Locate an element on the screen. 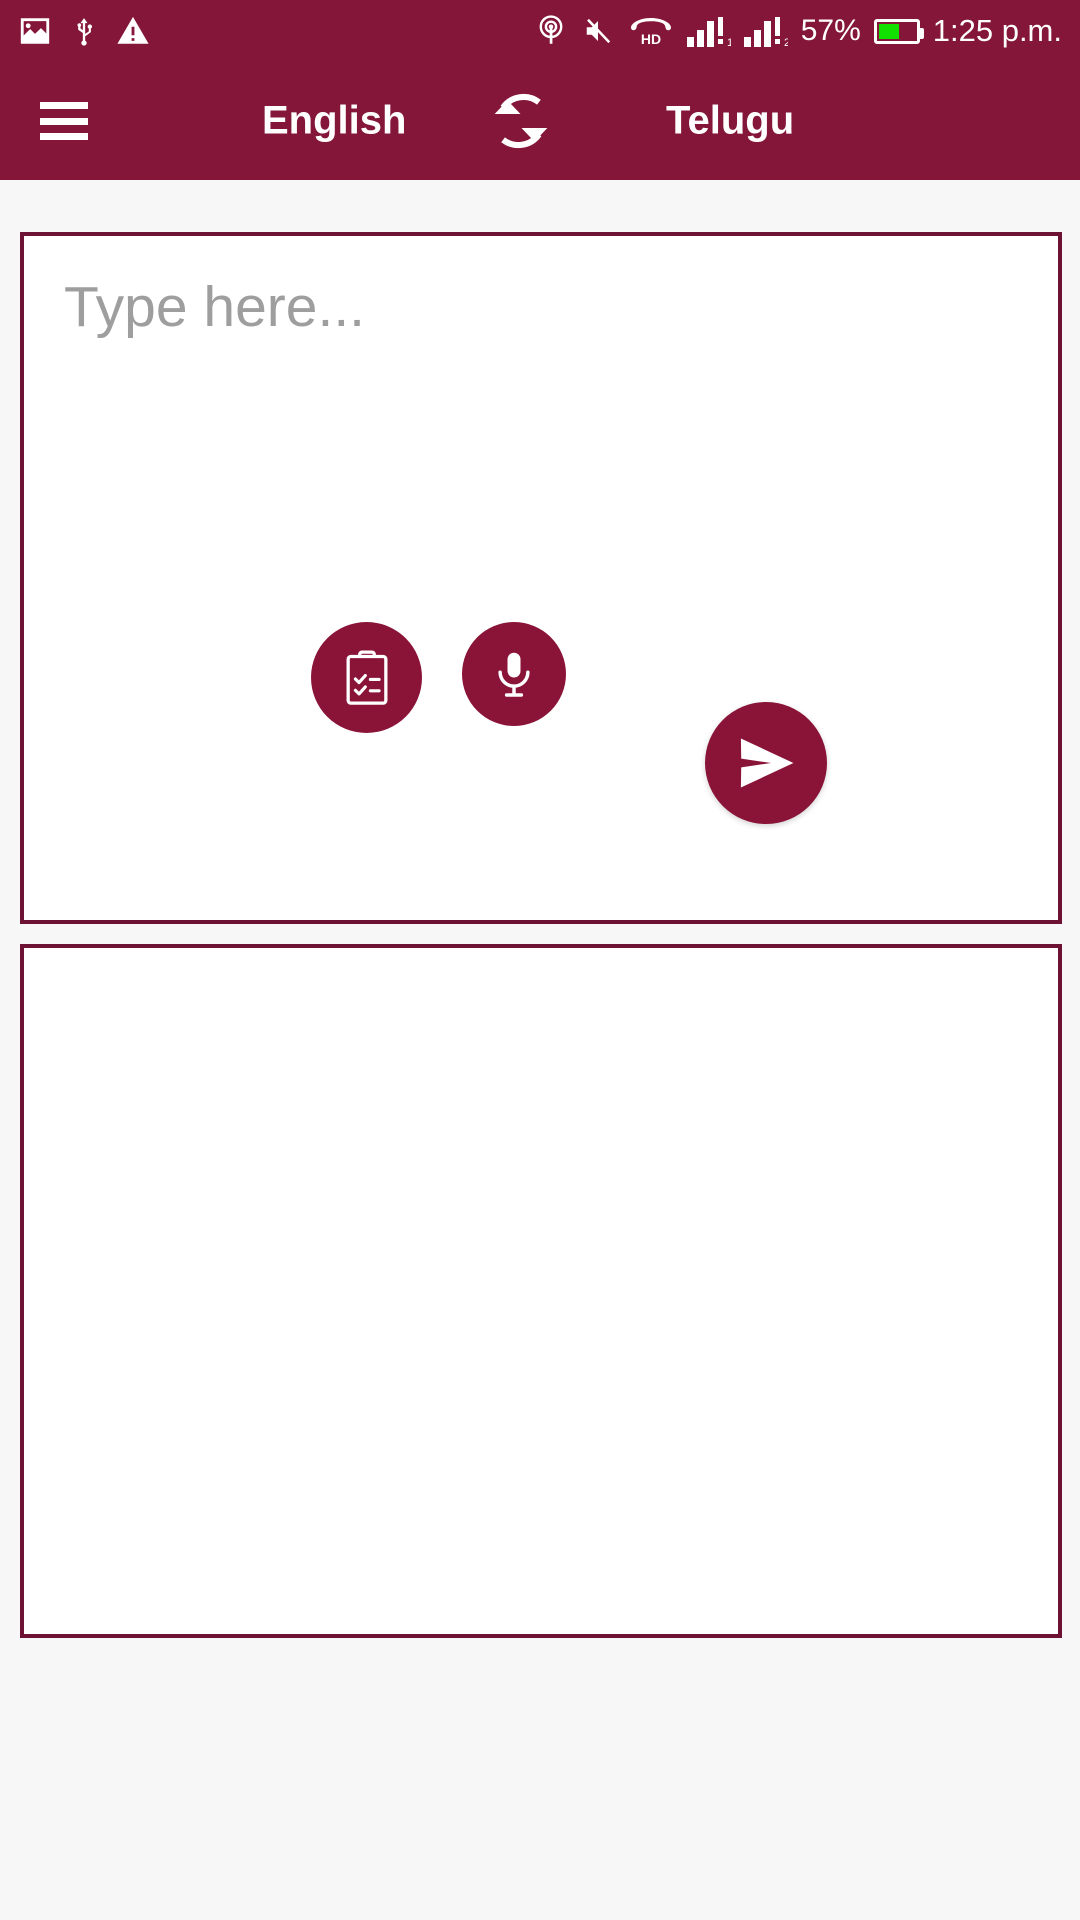  battery-fill is located at coordinates (889, 31).